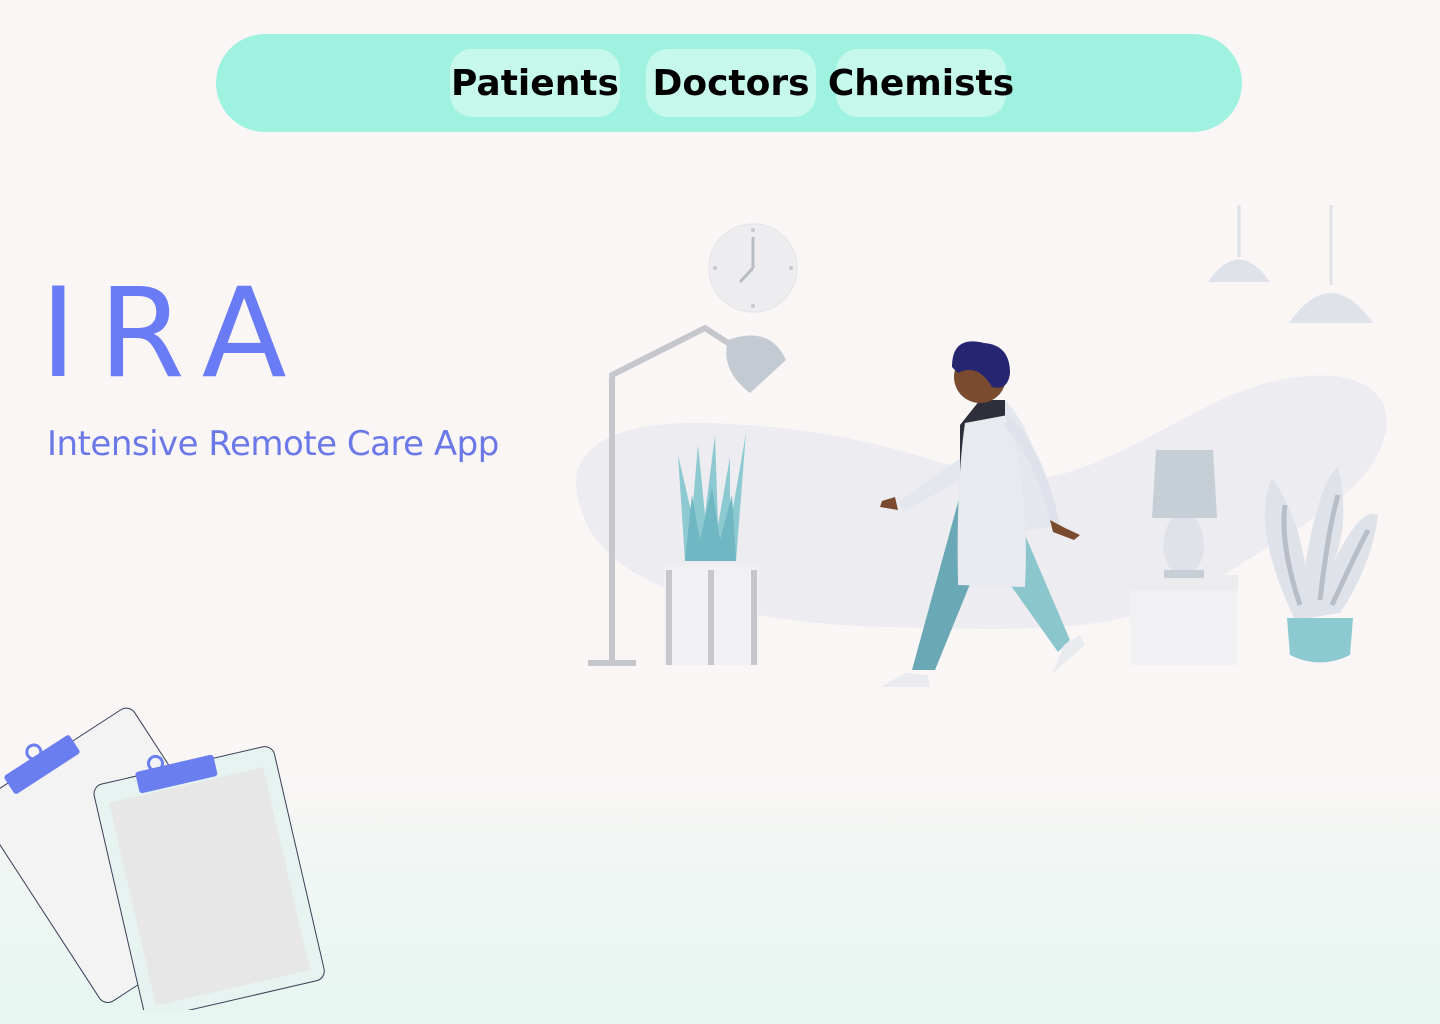 This screenshot has width=1440, height=1024. Describe the element at coordinates (535, 83) in the screenshot. I see `nav-patients-button: Patients` at that location.